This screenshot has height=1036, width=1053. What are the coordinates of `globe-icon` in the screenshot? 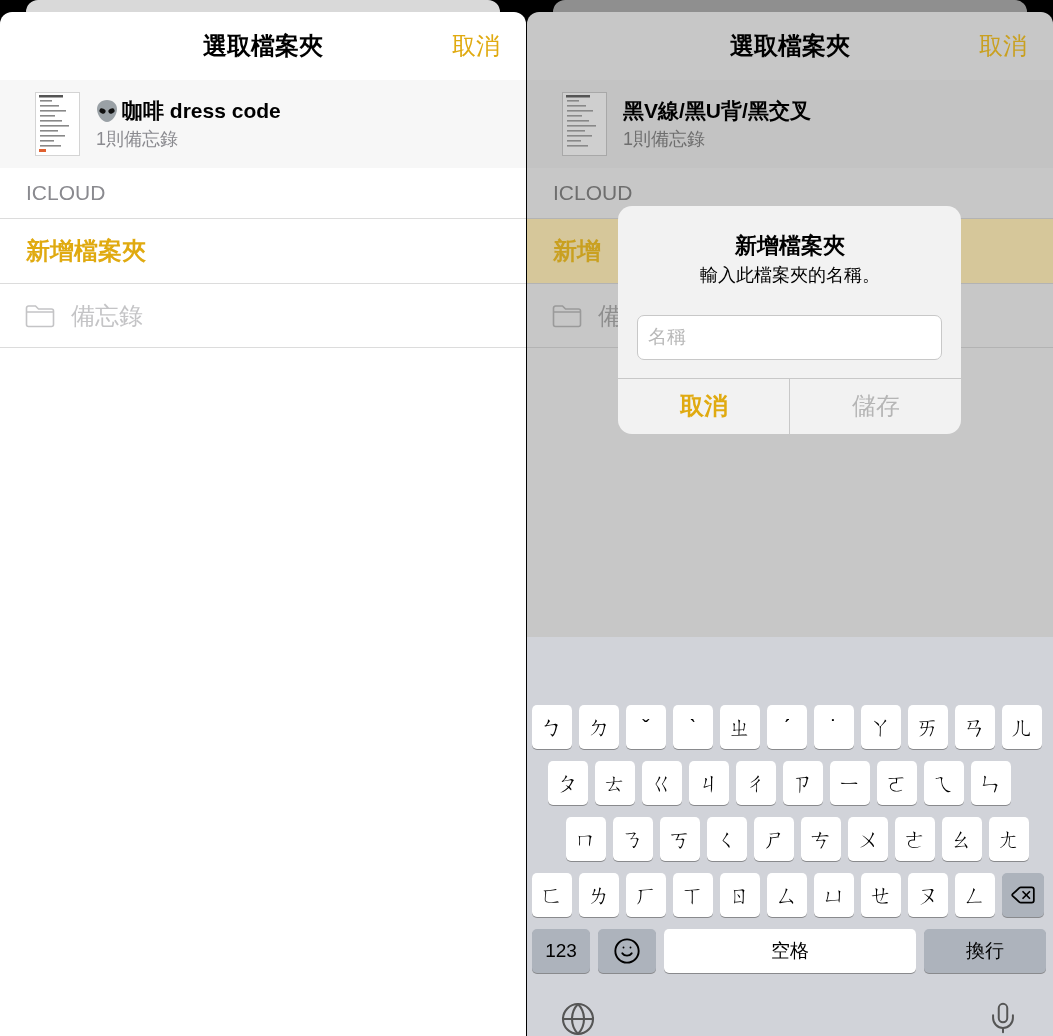 It's located at (578, 1018).